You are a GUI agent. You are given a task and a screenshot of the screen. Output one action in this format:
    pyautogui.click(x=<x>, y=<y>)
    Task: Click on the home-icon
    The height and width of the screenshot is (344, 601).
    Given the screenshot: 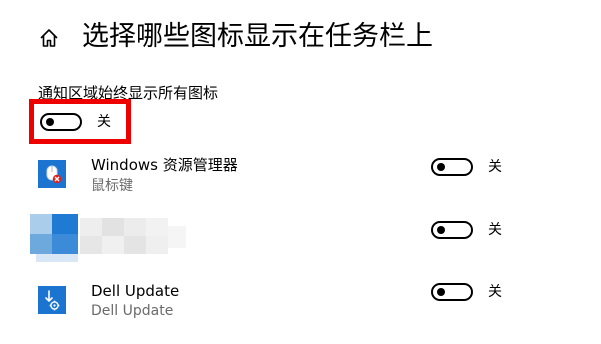 What is the action you would take?
    pyautogui.click(x=49, y=38)
    